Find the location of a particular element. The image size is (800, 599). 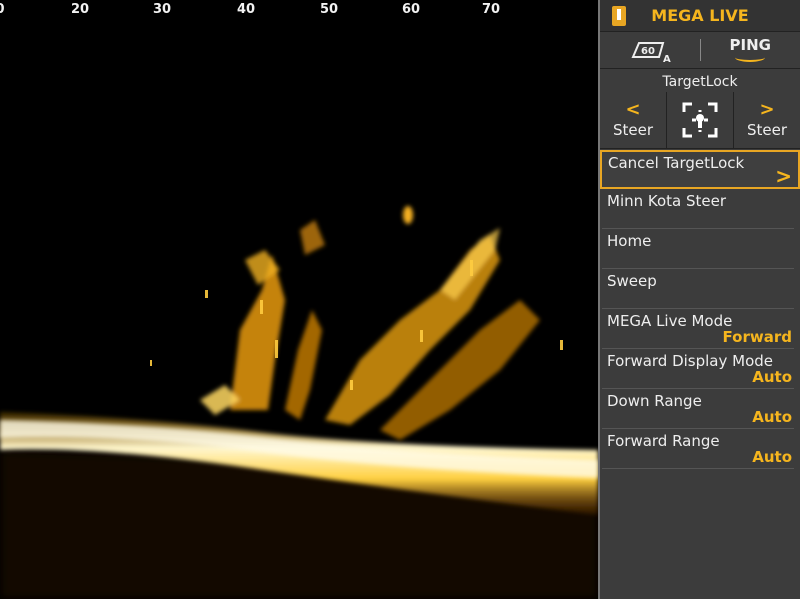

range-auto-button: 60 A is located at coordinates (650, 50).